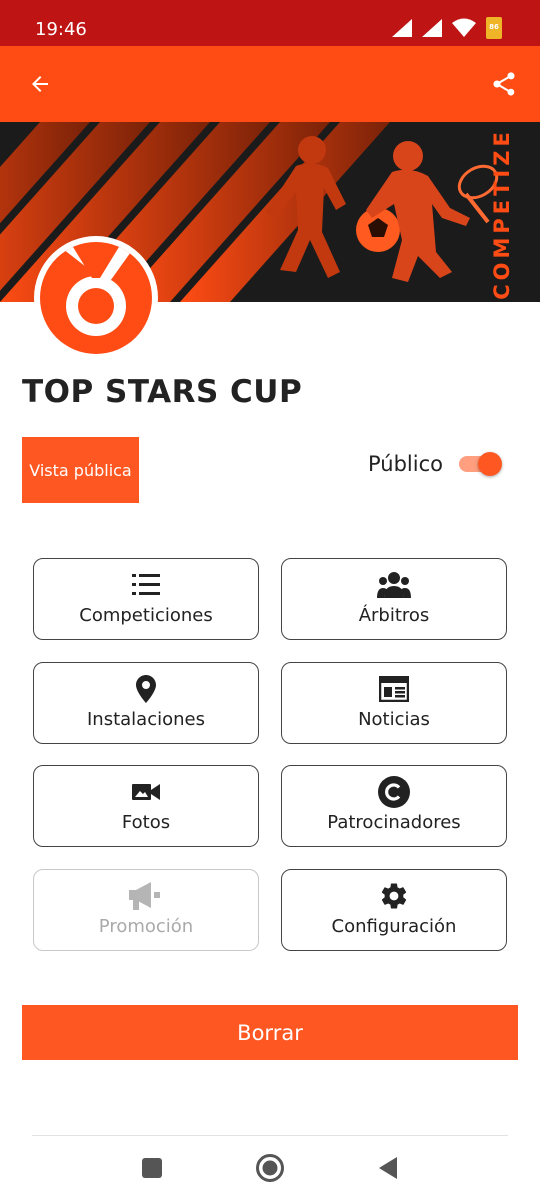  What do you see at coordinates (146, 615) in the screenshot?
I see `competitions-label: Competiciones` at bounding box center [146, 615].